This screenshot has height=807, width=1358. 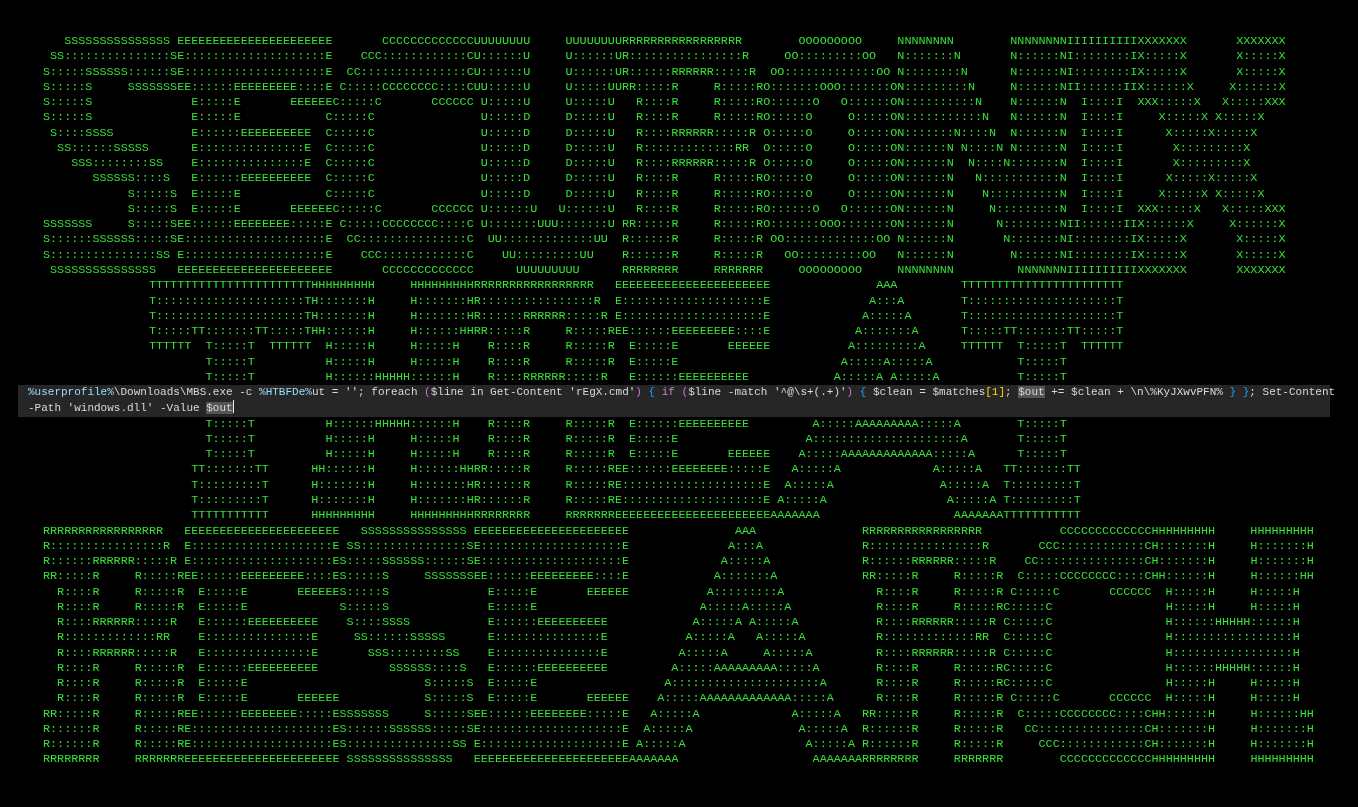 What do you see at coordinates (551, 760) in the screenshot?
I see `ascii-art-text: EEEEEEEEEEEEEEEEEEEEEE` at bounding box center [551, 760].